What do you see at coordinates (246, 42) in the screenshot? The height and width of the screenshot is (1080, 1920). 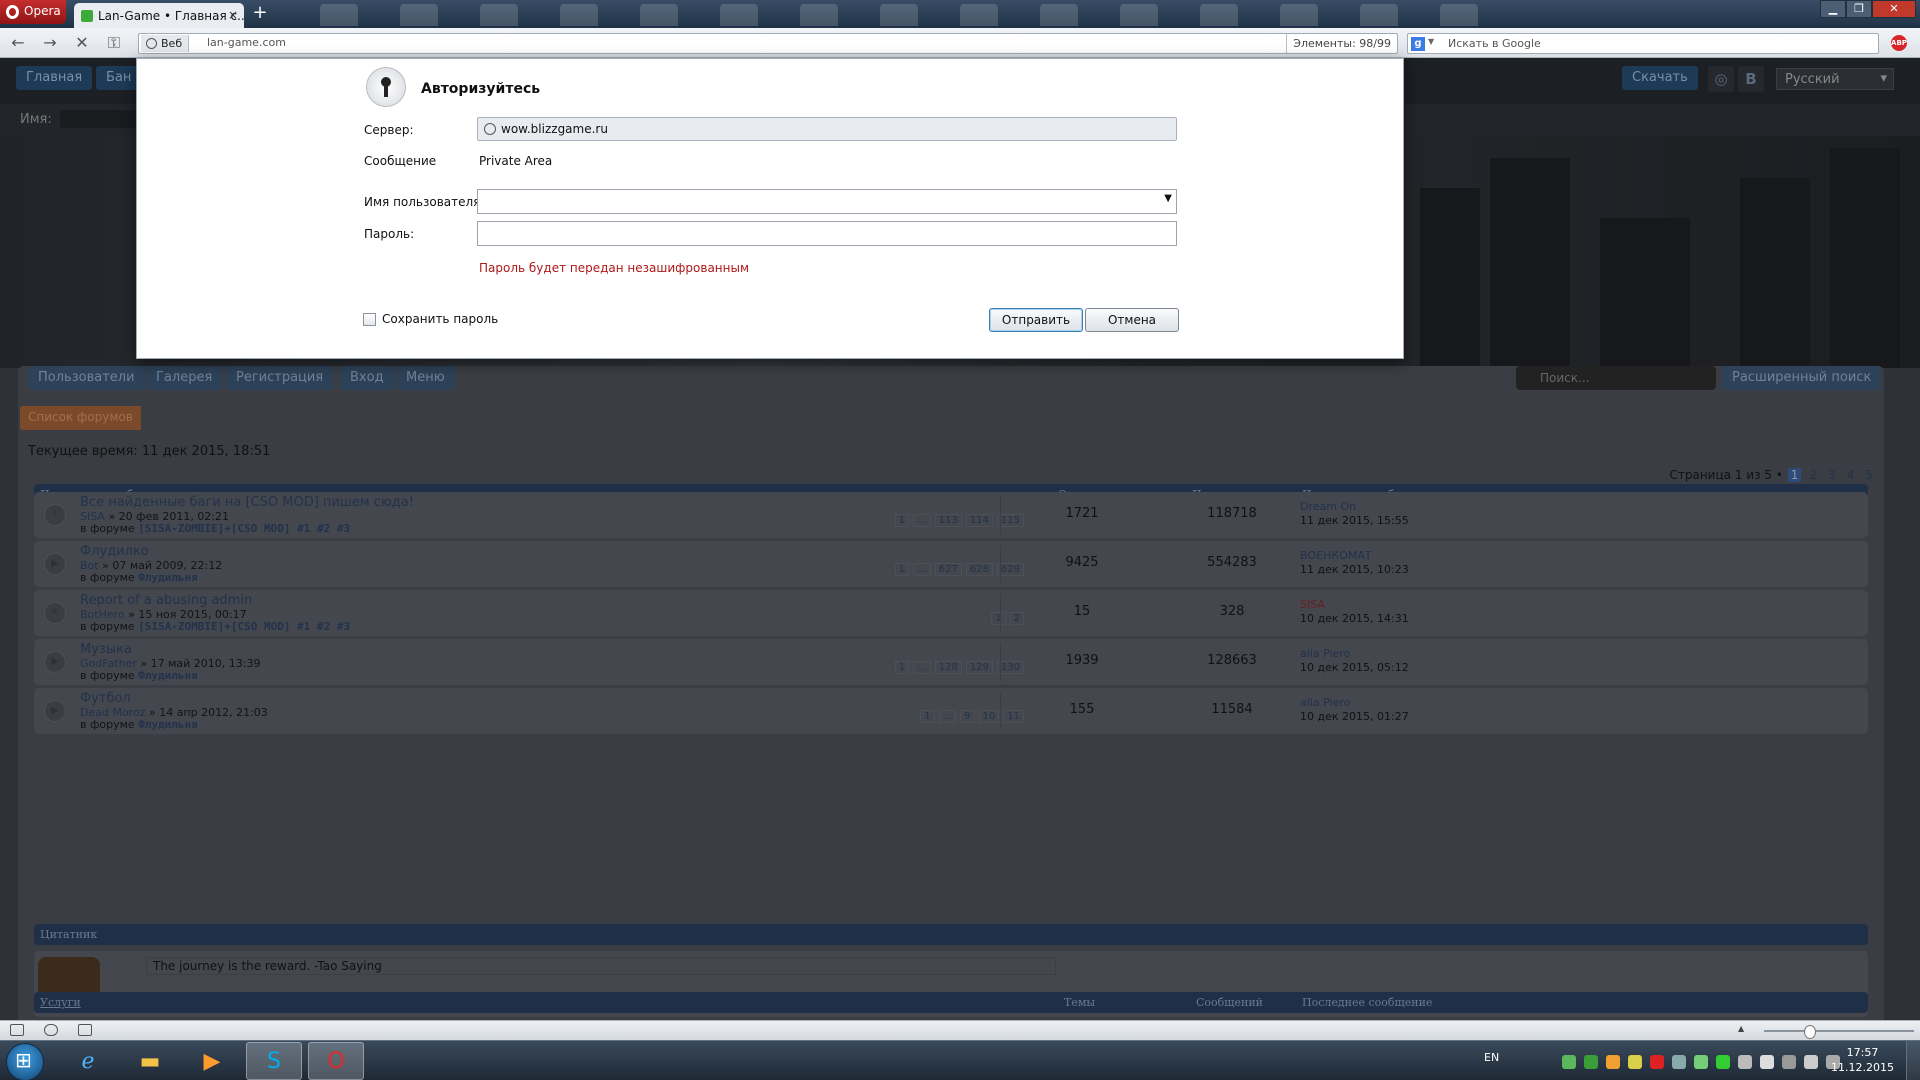 I see `url-text: lan-game.com` at bounding box center [246, 42].